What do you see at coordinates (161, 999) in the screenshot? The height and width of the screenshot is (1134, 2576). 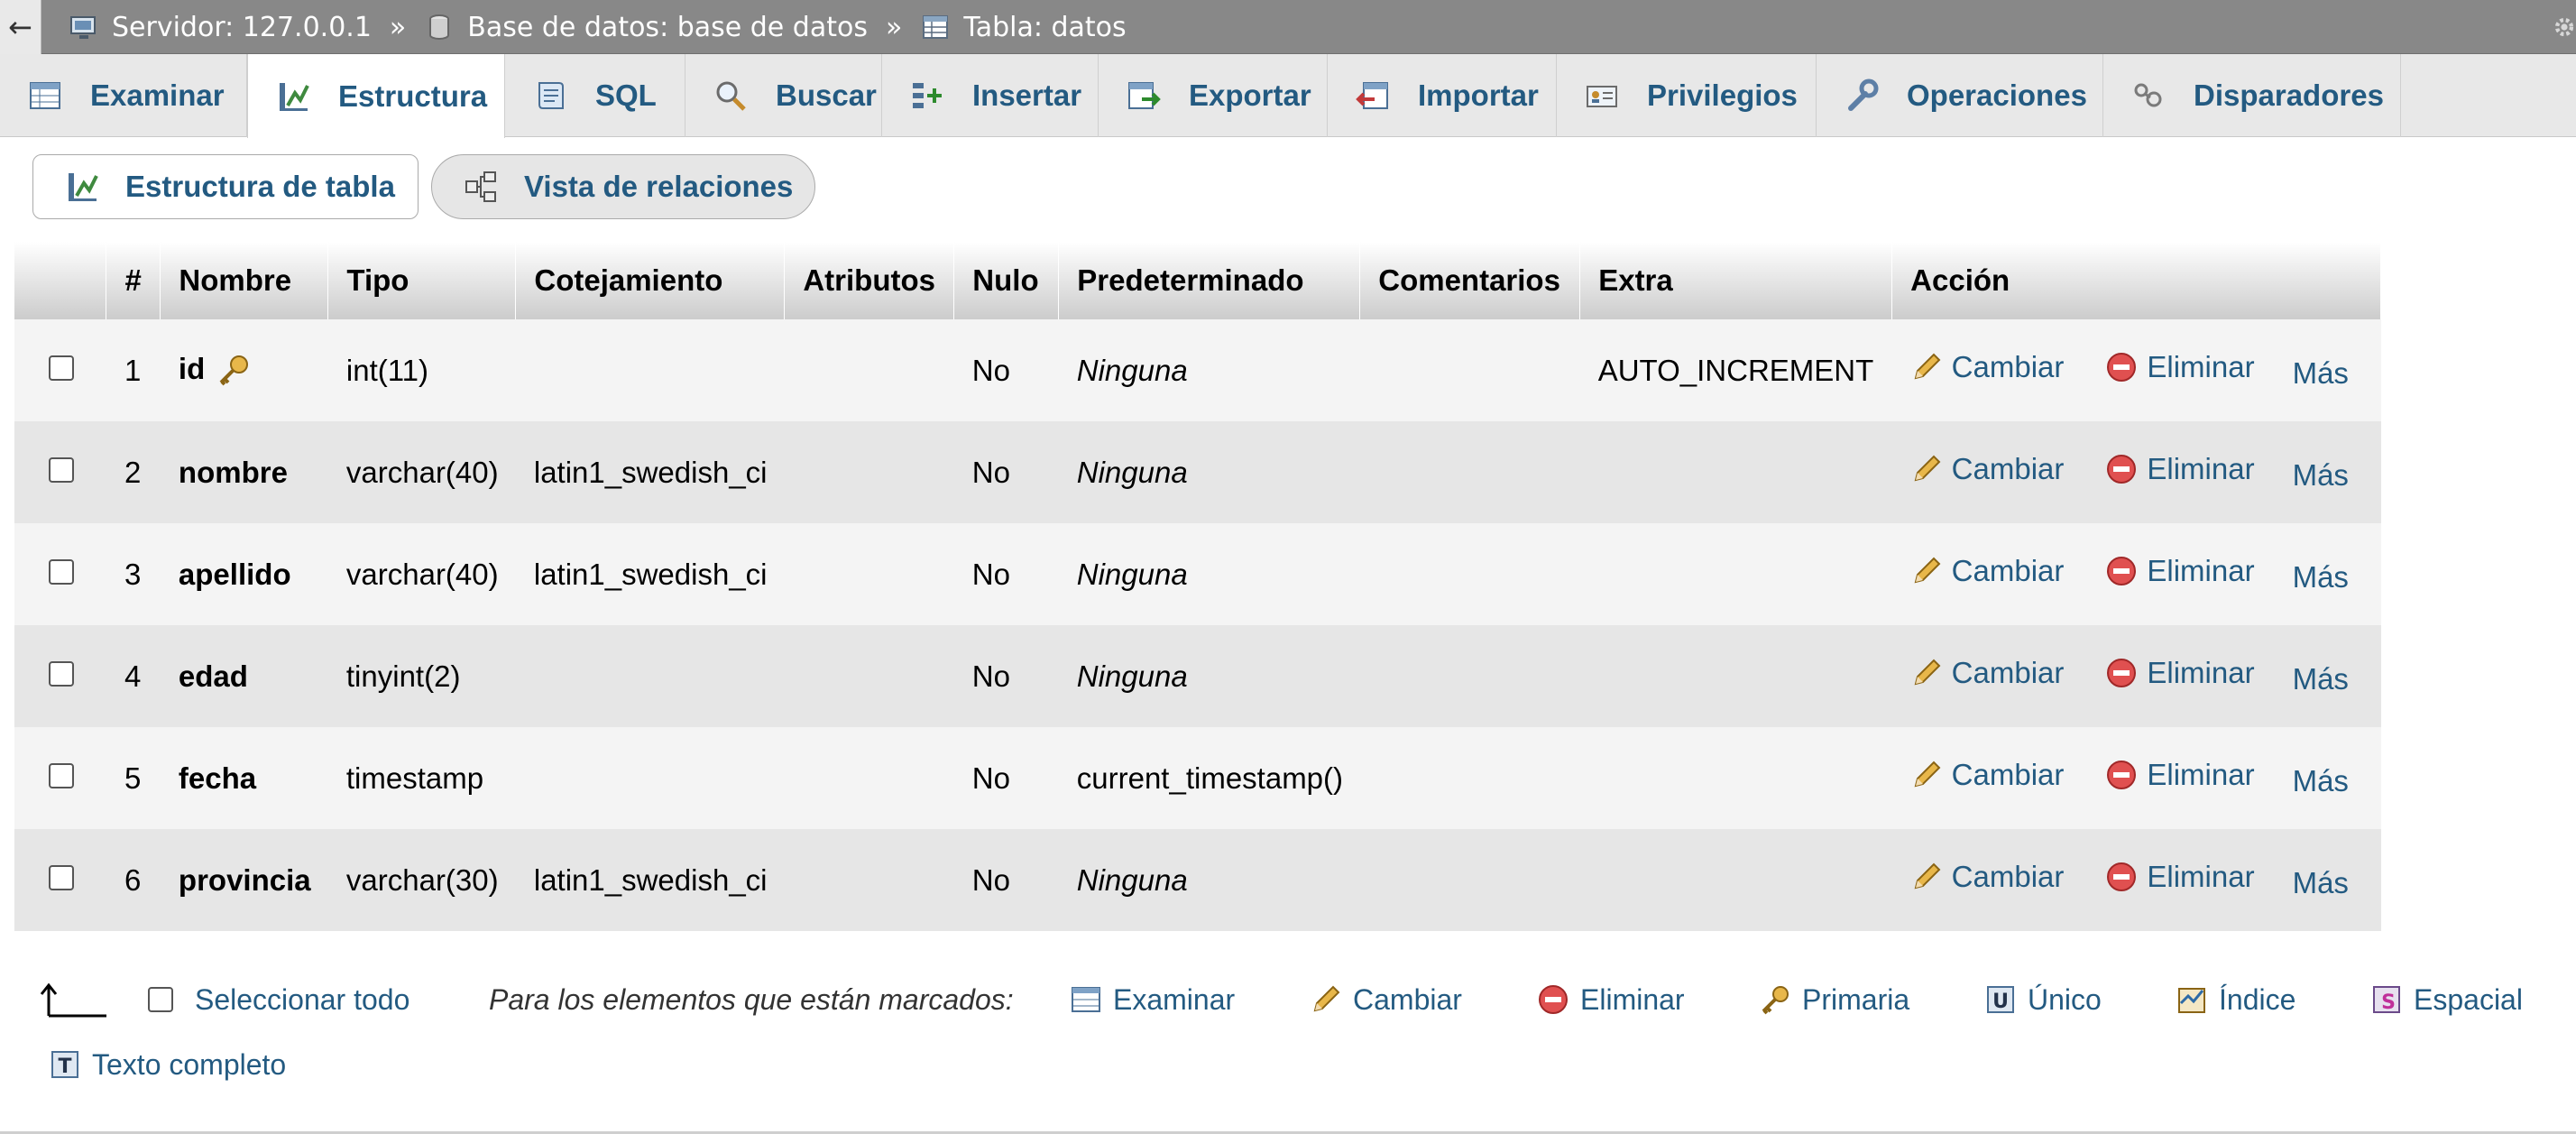 I see `select-all-checkbox` at bounding box center [161, 999].